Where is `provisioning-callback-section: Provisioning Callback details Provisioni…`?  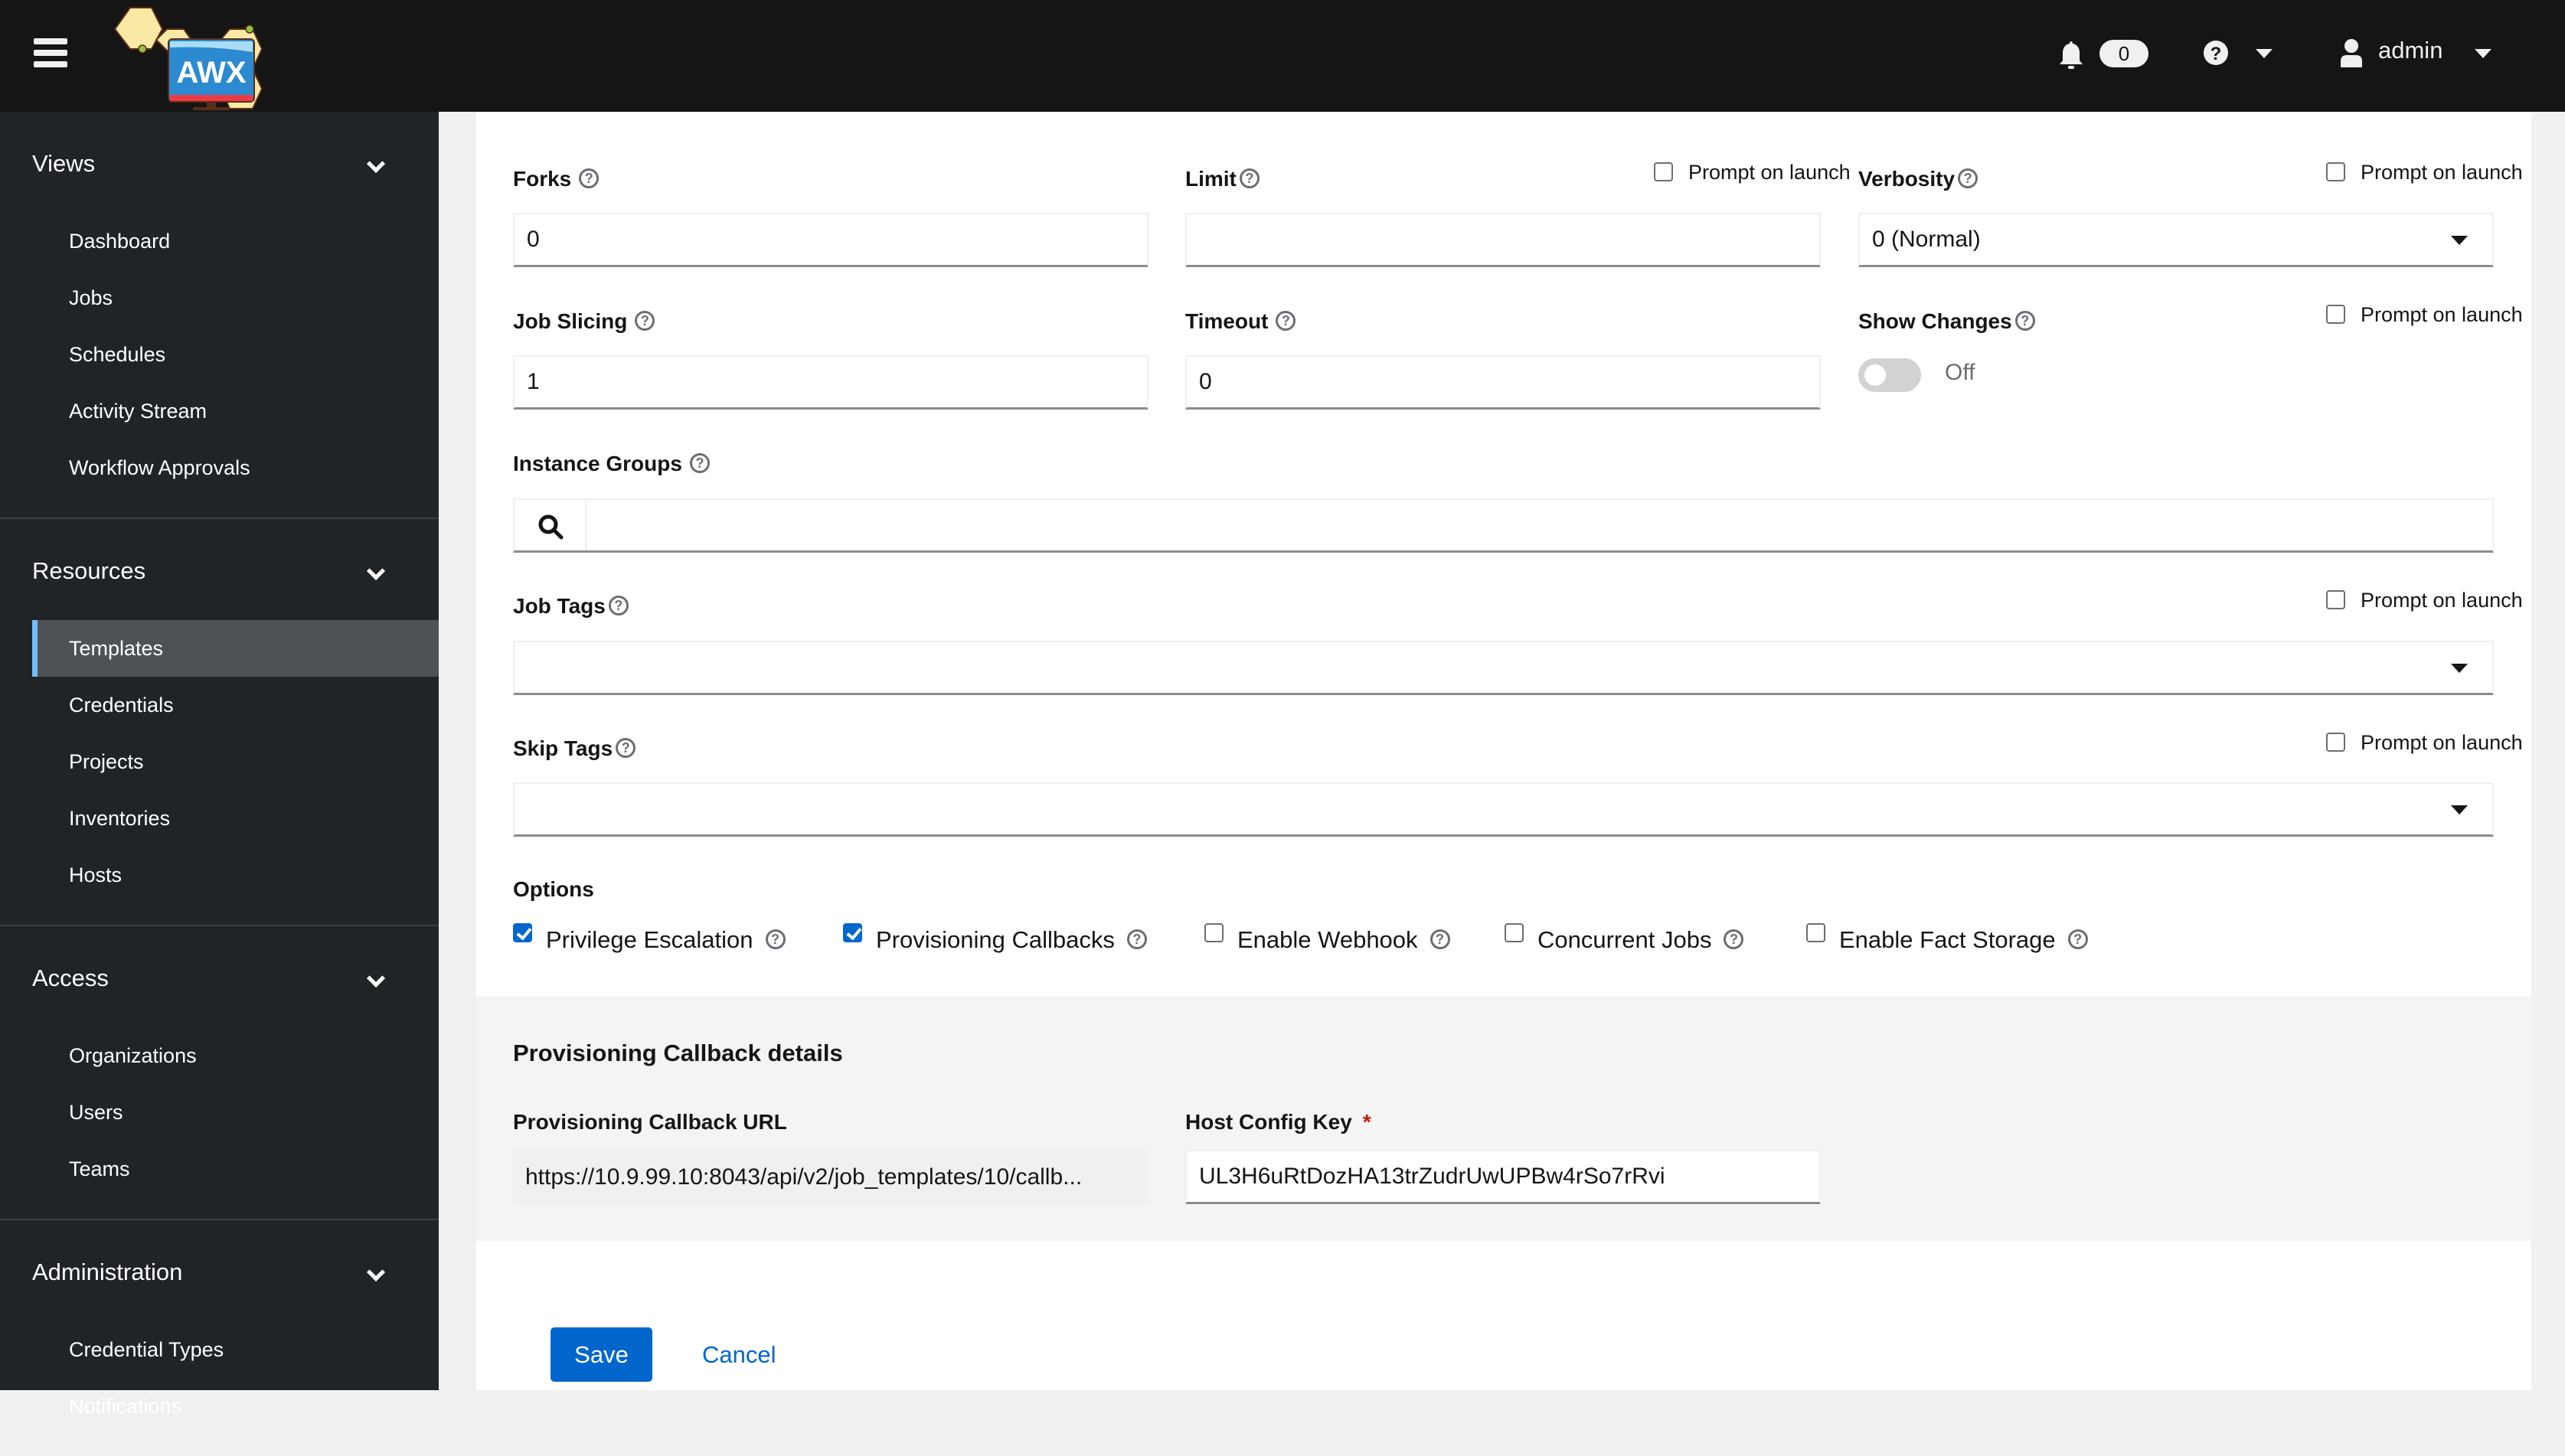
provisioning-callback-section: Provisioning Callback details Provisioni… is located at coordinates (1503, 1119).